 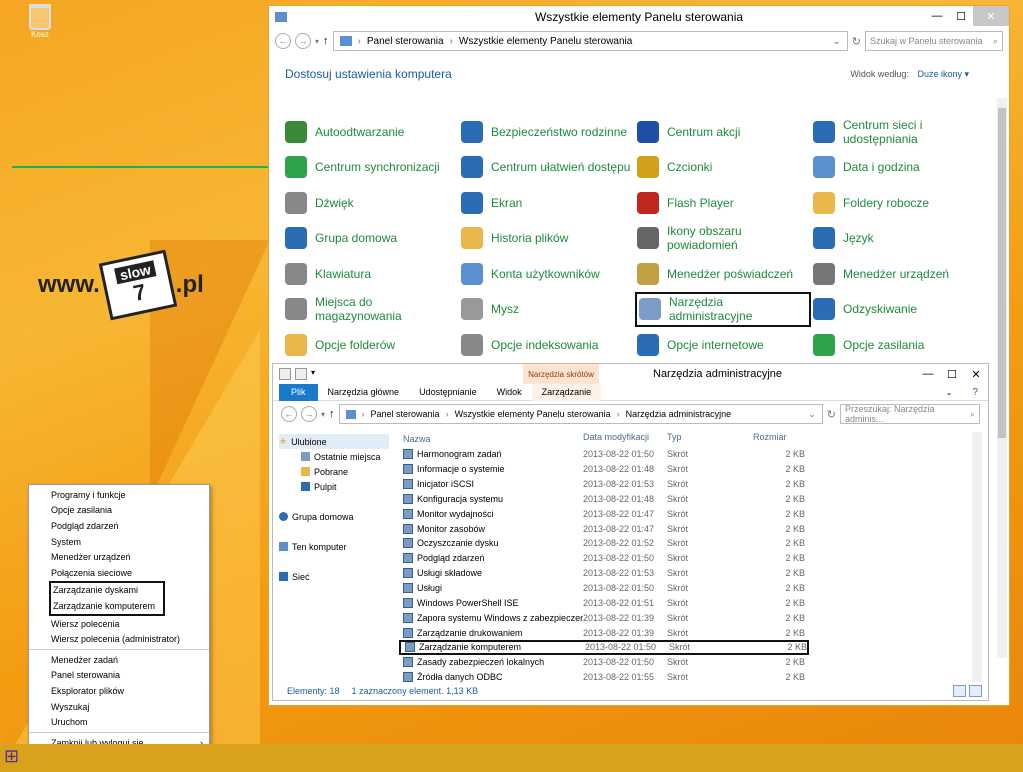 What do you see at coordinates (547, 132) in the screenshot?
I see `control-panel-item: Bezpieczeństwo rodzinne` at bounding box center [547, 132].